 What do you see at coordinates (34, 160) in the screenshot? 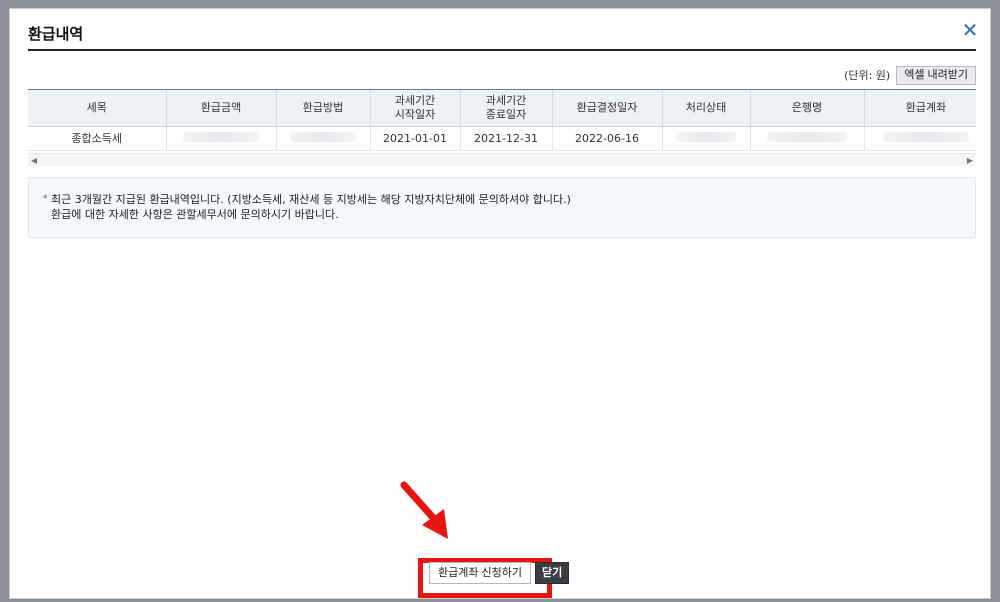
I see `scroll-left-icon: ◀` at bounding box center [34, 160].